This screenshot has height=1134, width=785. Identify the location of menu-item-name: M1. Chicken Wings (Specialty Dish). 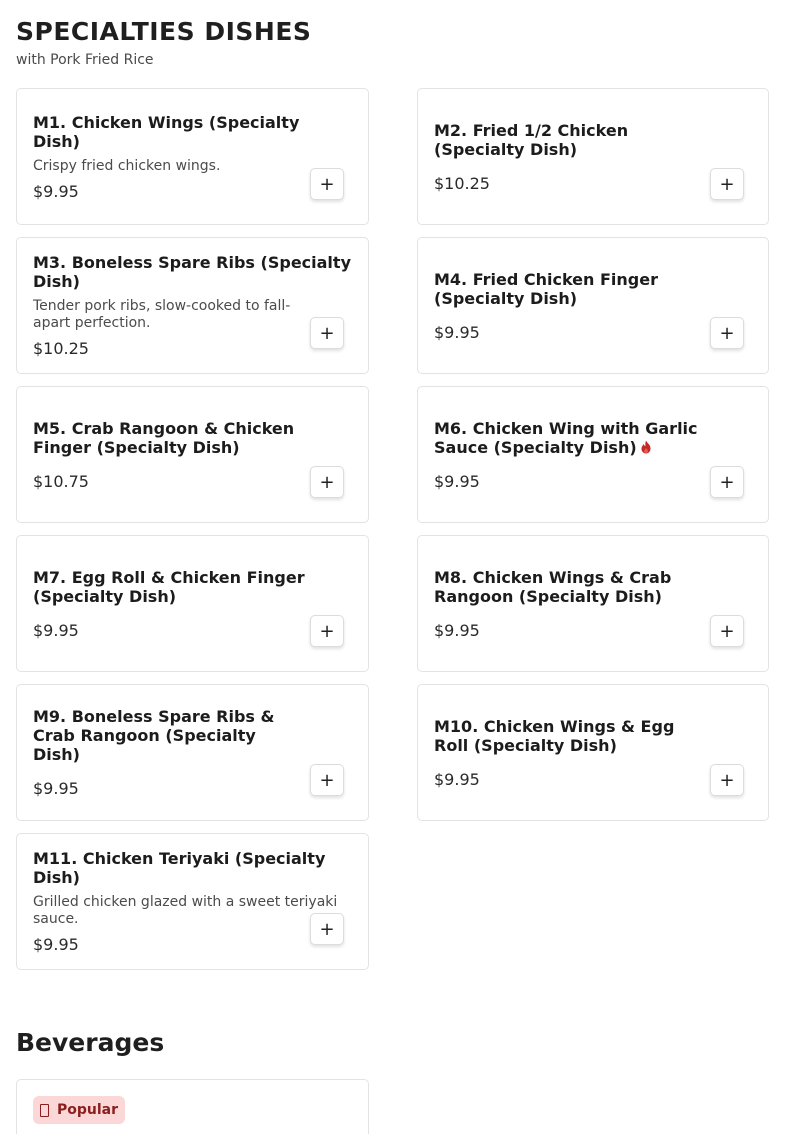
(166, 131).